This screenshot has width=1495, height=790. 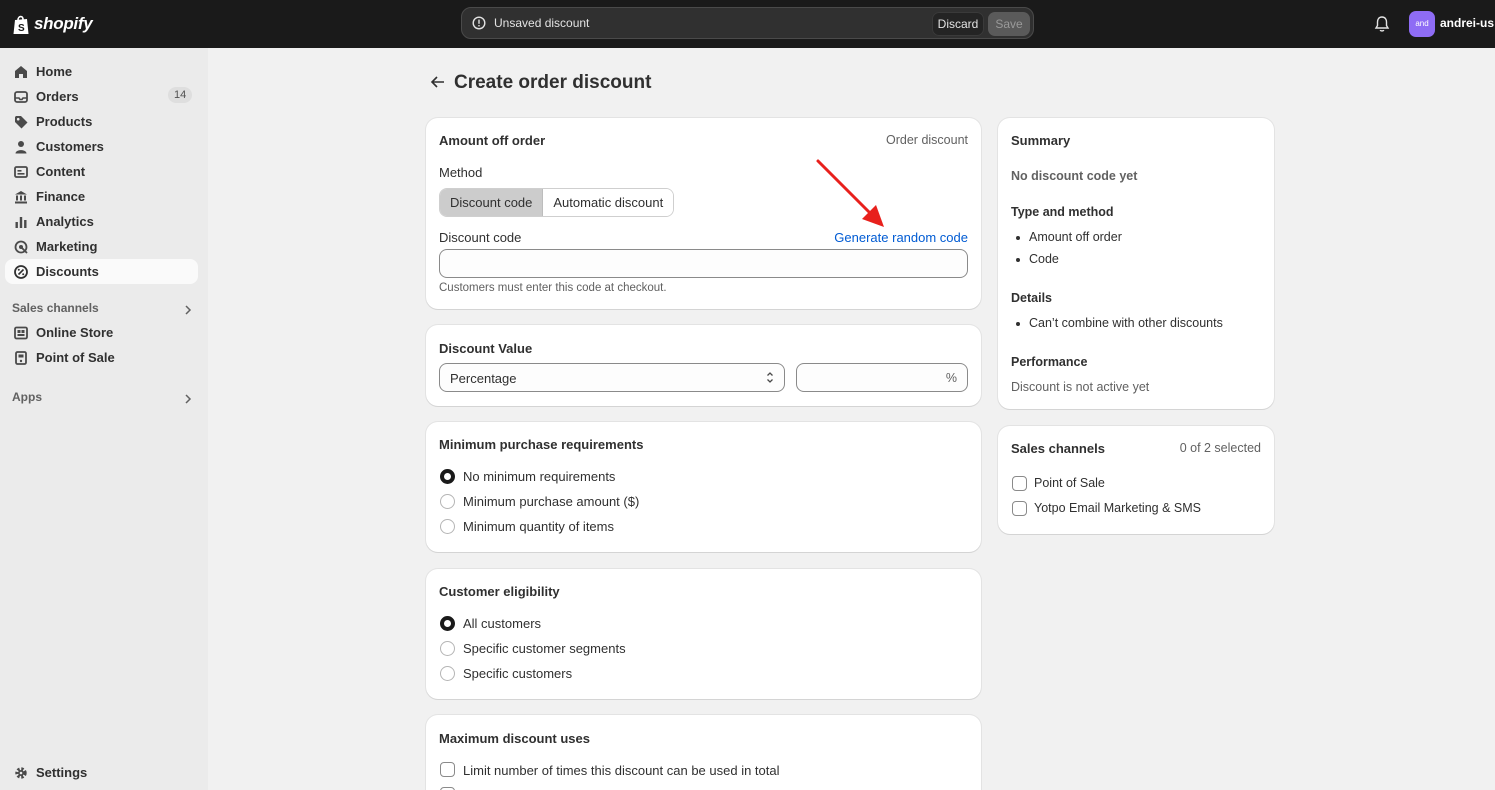 I want to click on method-option-automatic-discount: Automatic discount, so click(x=608, y=202).